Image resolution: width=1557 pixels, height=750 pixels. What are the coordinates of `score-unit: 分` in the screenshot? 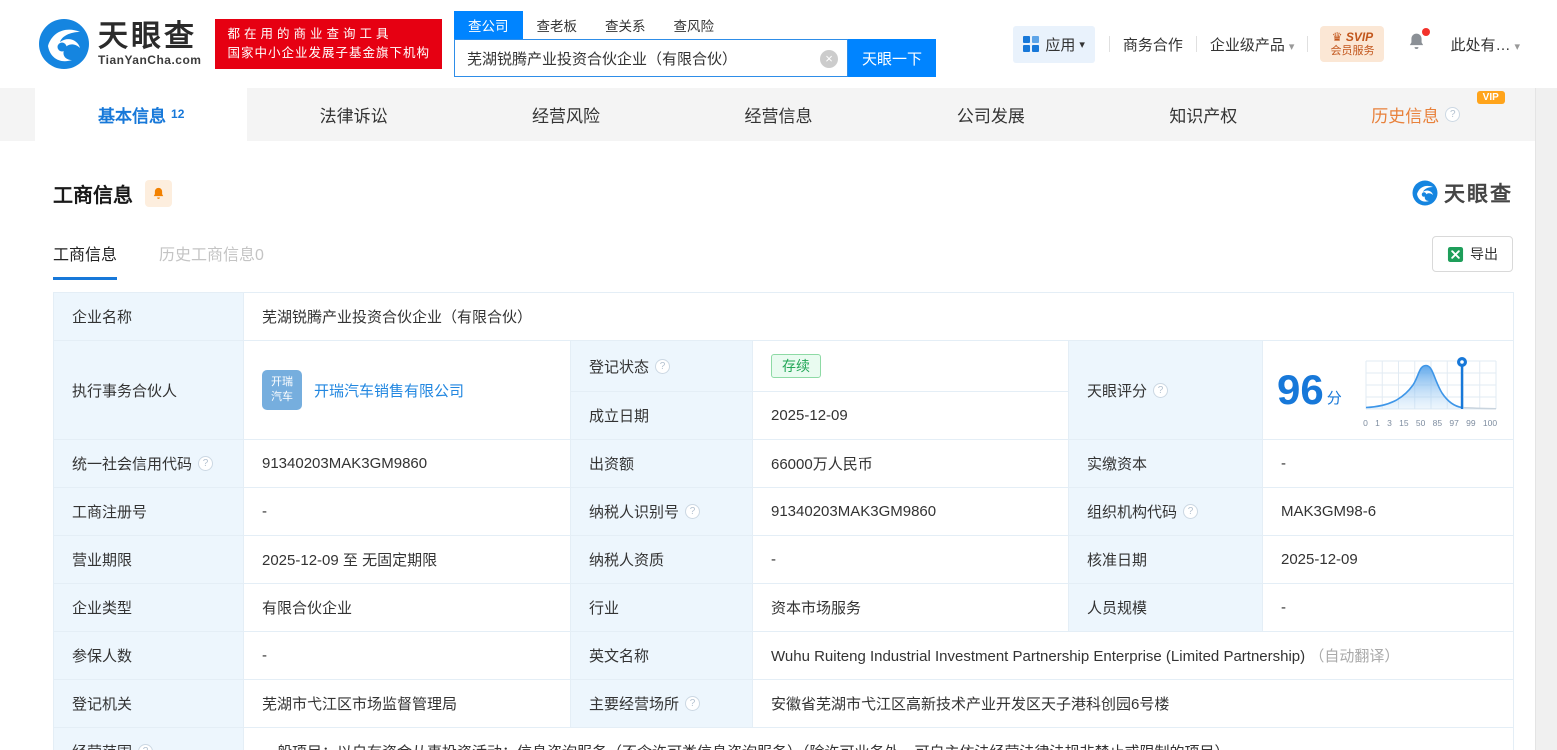 It's located at (1334, 398).